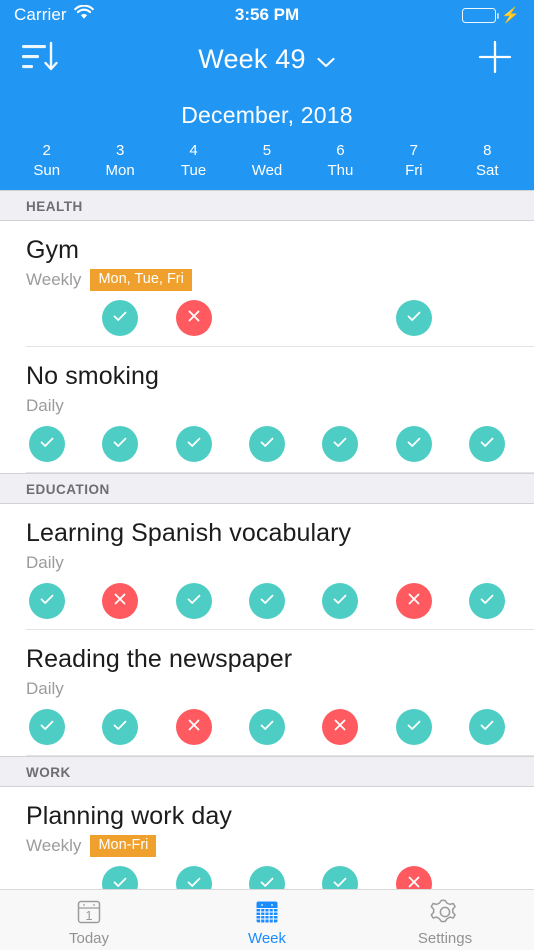  I want to click on status-bar-right: ⚡, so click(491, 15).